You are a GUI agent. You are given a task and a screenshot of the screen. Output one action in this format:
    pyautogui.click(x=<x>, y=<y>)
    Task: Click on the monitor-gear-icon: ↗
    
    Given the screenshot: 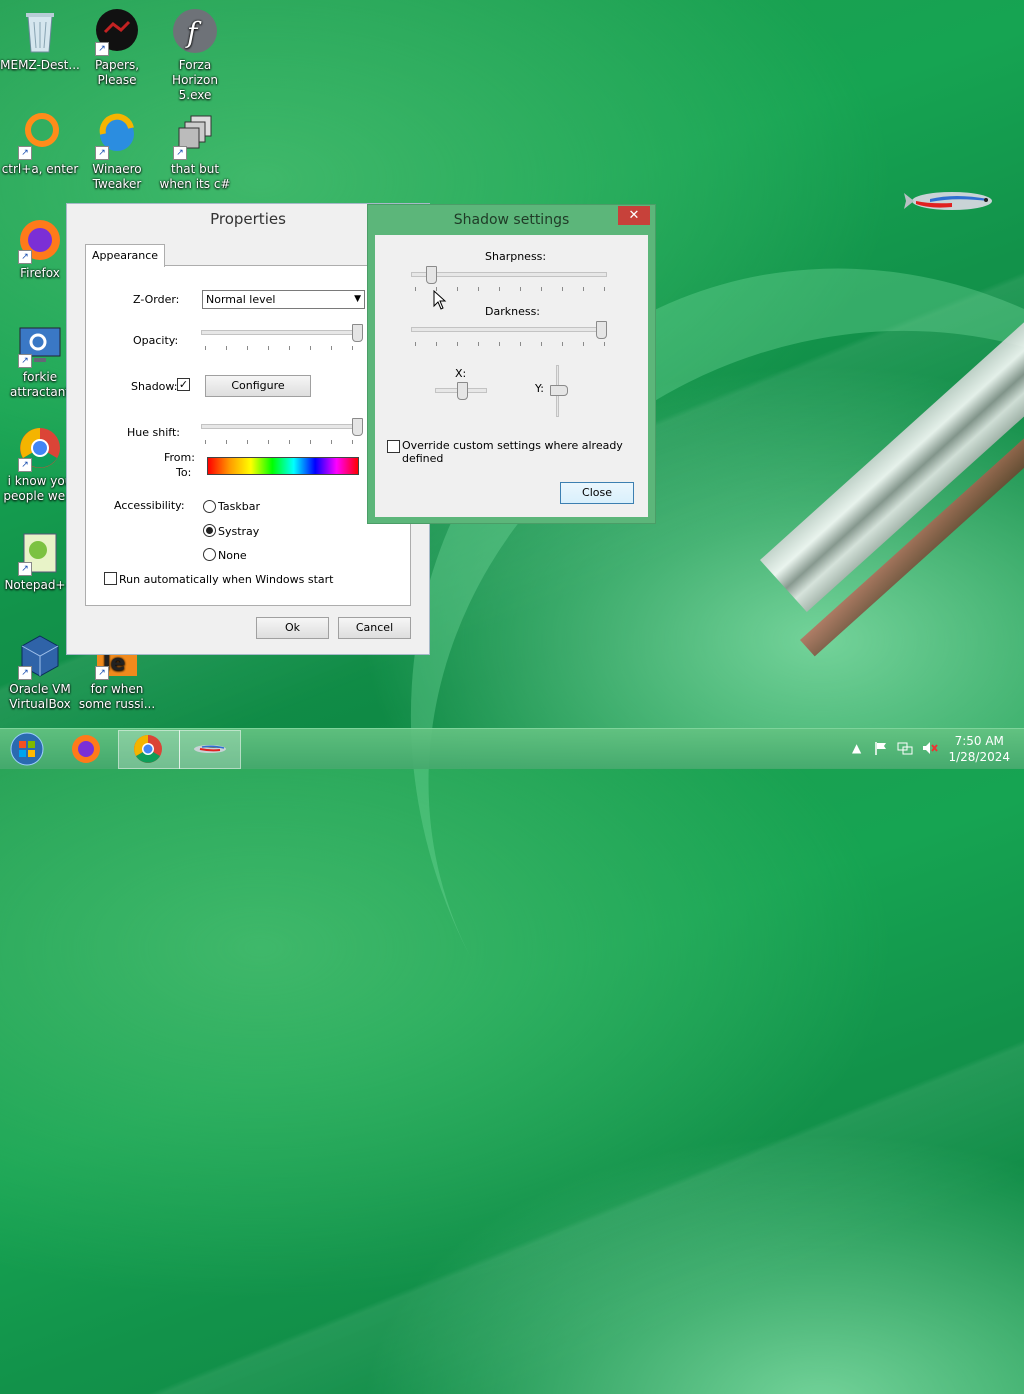 What is the action you would take?
    pyautogui.click(x=40, y=344)
    